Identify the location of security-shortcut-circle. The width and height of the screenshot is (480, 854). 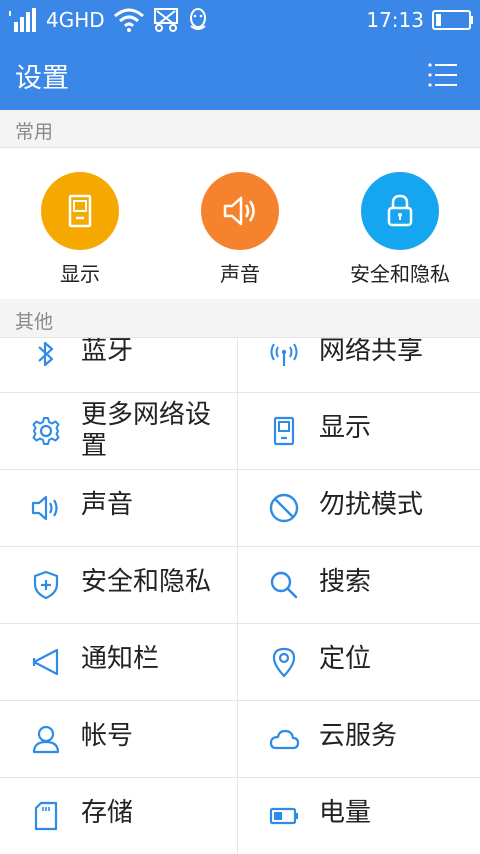
(400, 211).